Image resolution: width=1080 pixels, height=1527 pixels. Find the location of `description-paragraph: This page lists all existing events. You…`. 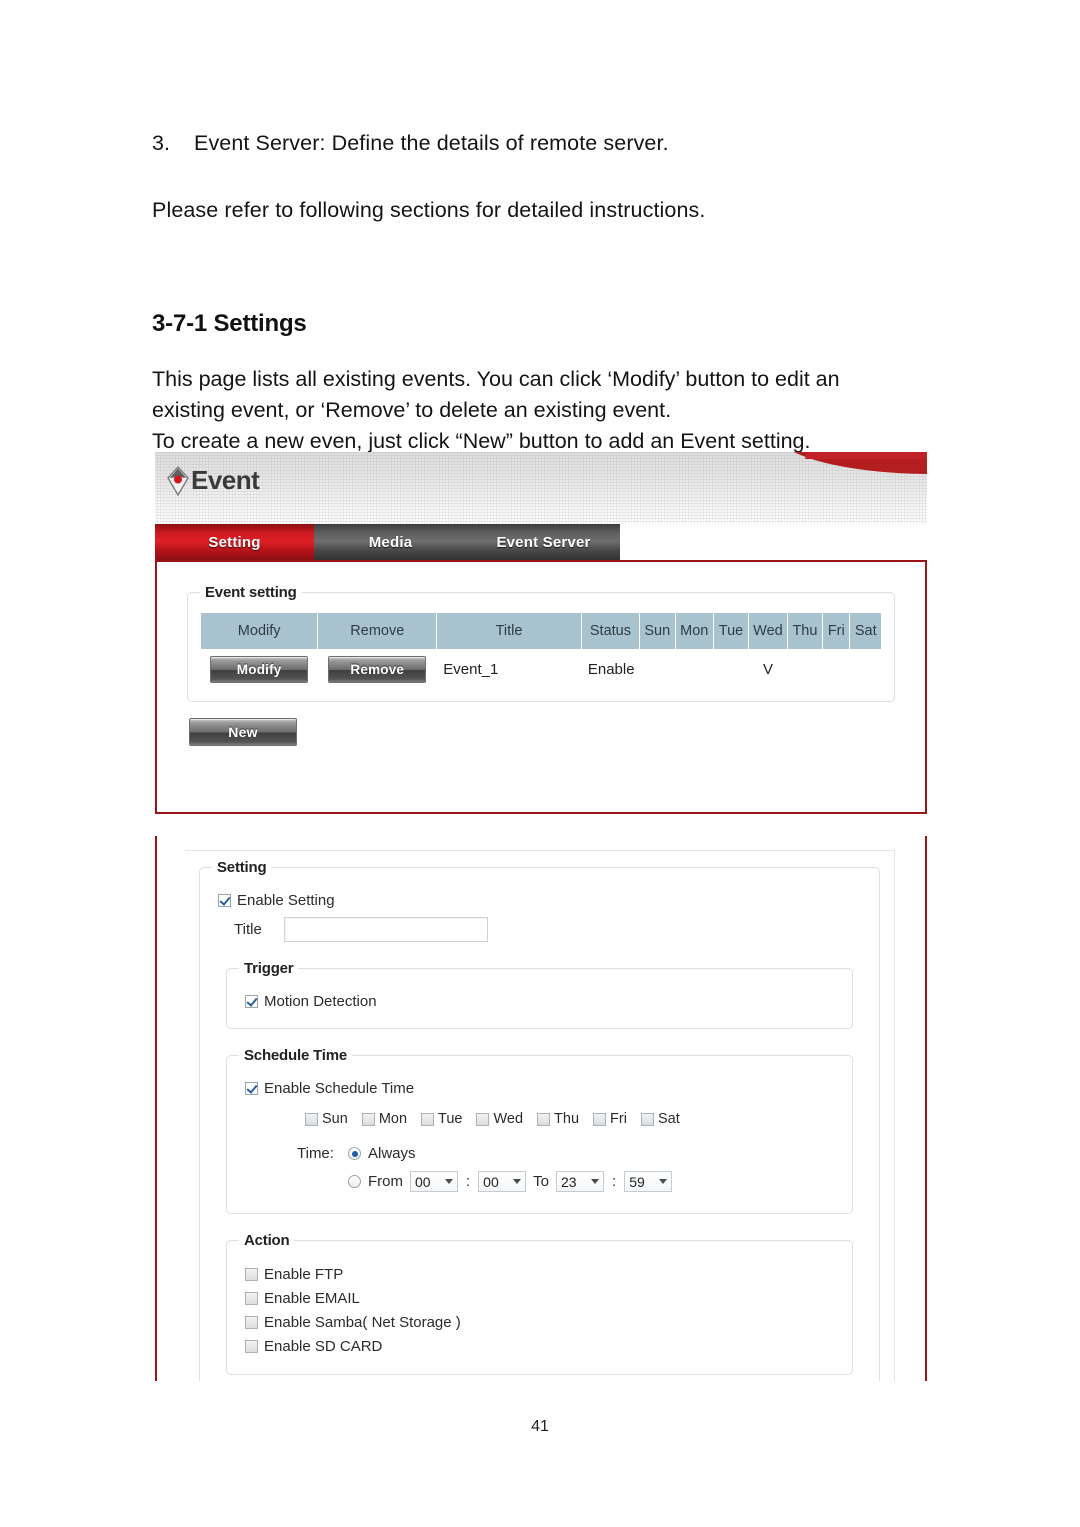

description-paragraph: This page lists all existing events. You… is located at coordinates (532, 410).